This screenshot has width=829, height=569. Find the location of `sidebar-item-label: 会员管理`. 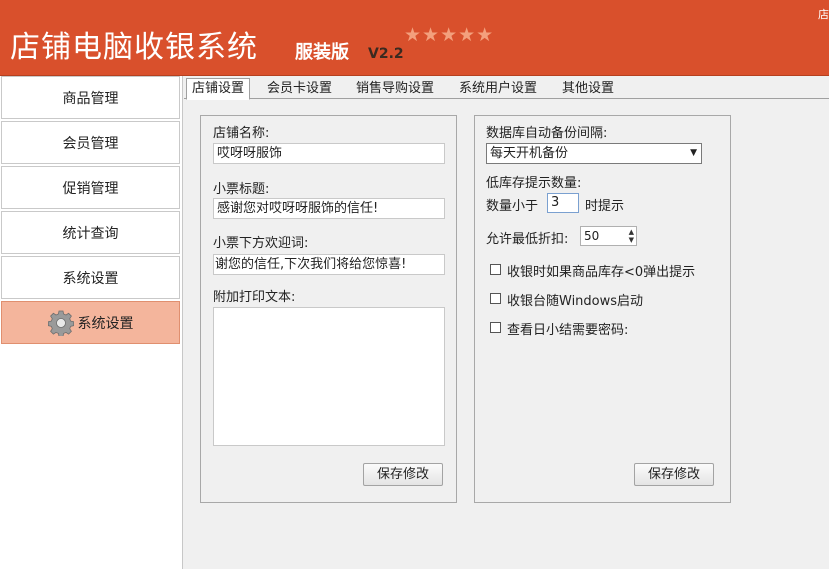

sidebar-item-label: 会员管理 is located at coordinates (90, 143).